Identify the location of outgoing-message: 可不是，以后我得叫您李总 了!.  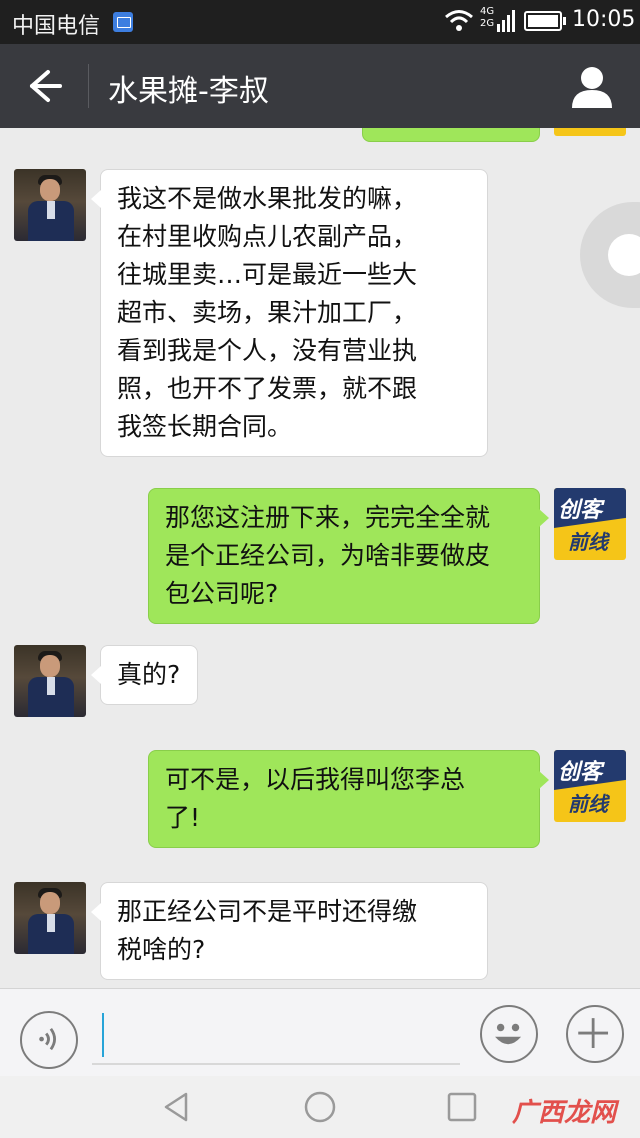
(348, 799).